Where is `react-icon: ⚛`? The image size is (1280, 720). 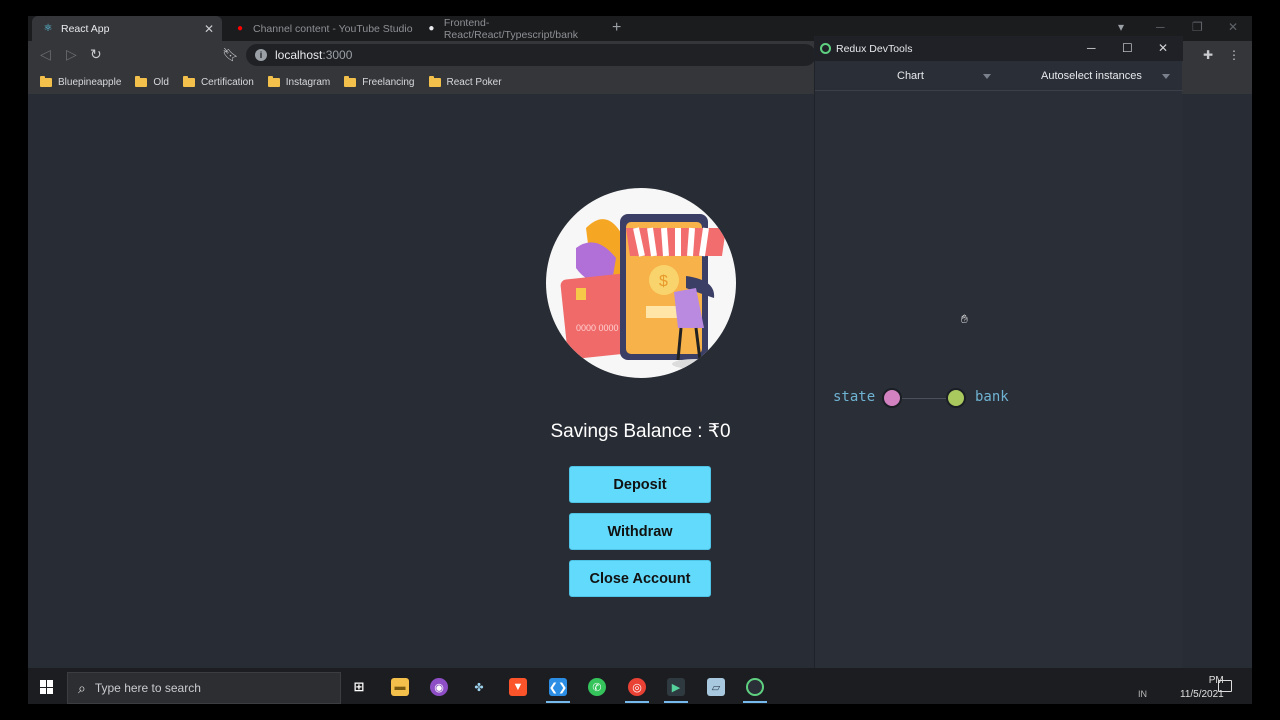
react-icon: ⚛ is located at coordinates (48, 28).